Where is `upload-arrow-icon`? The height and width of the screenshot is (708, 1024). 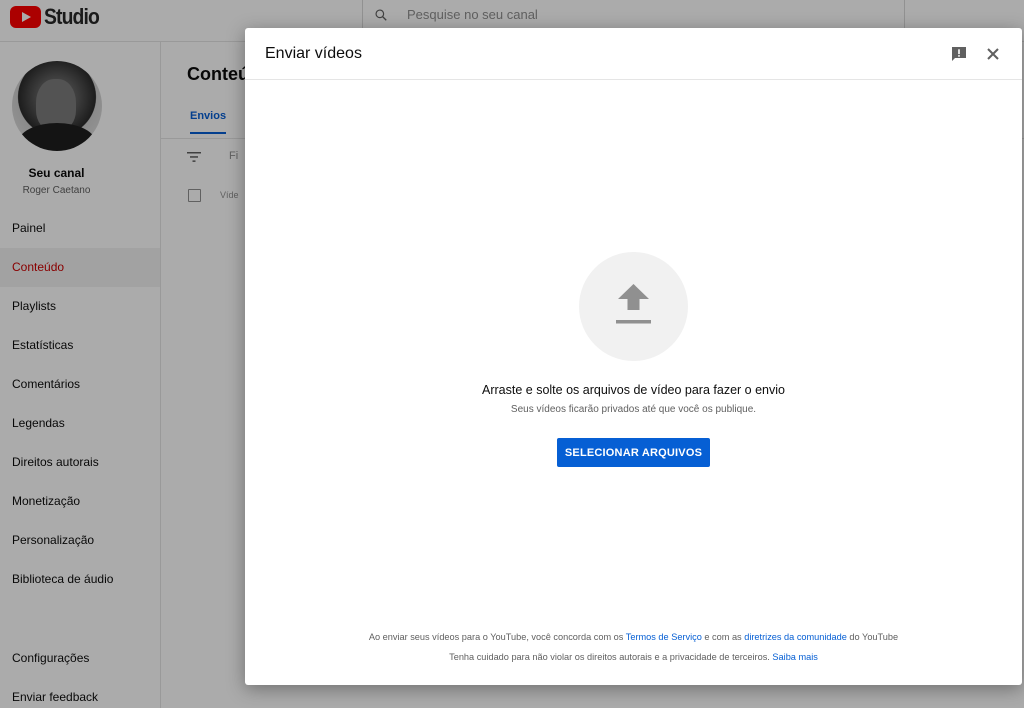 upload-arrow-icon is located at coordinates (633, 304).